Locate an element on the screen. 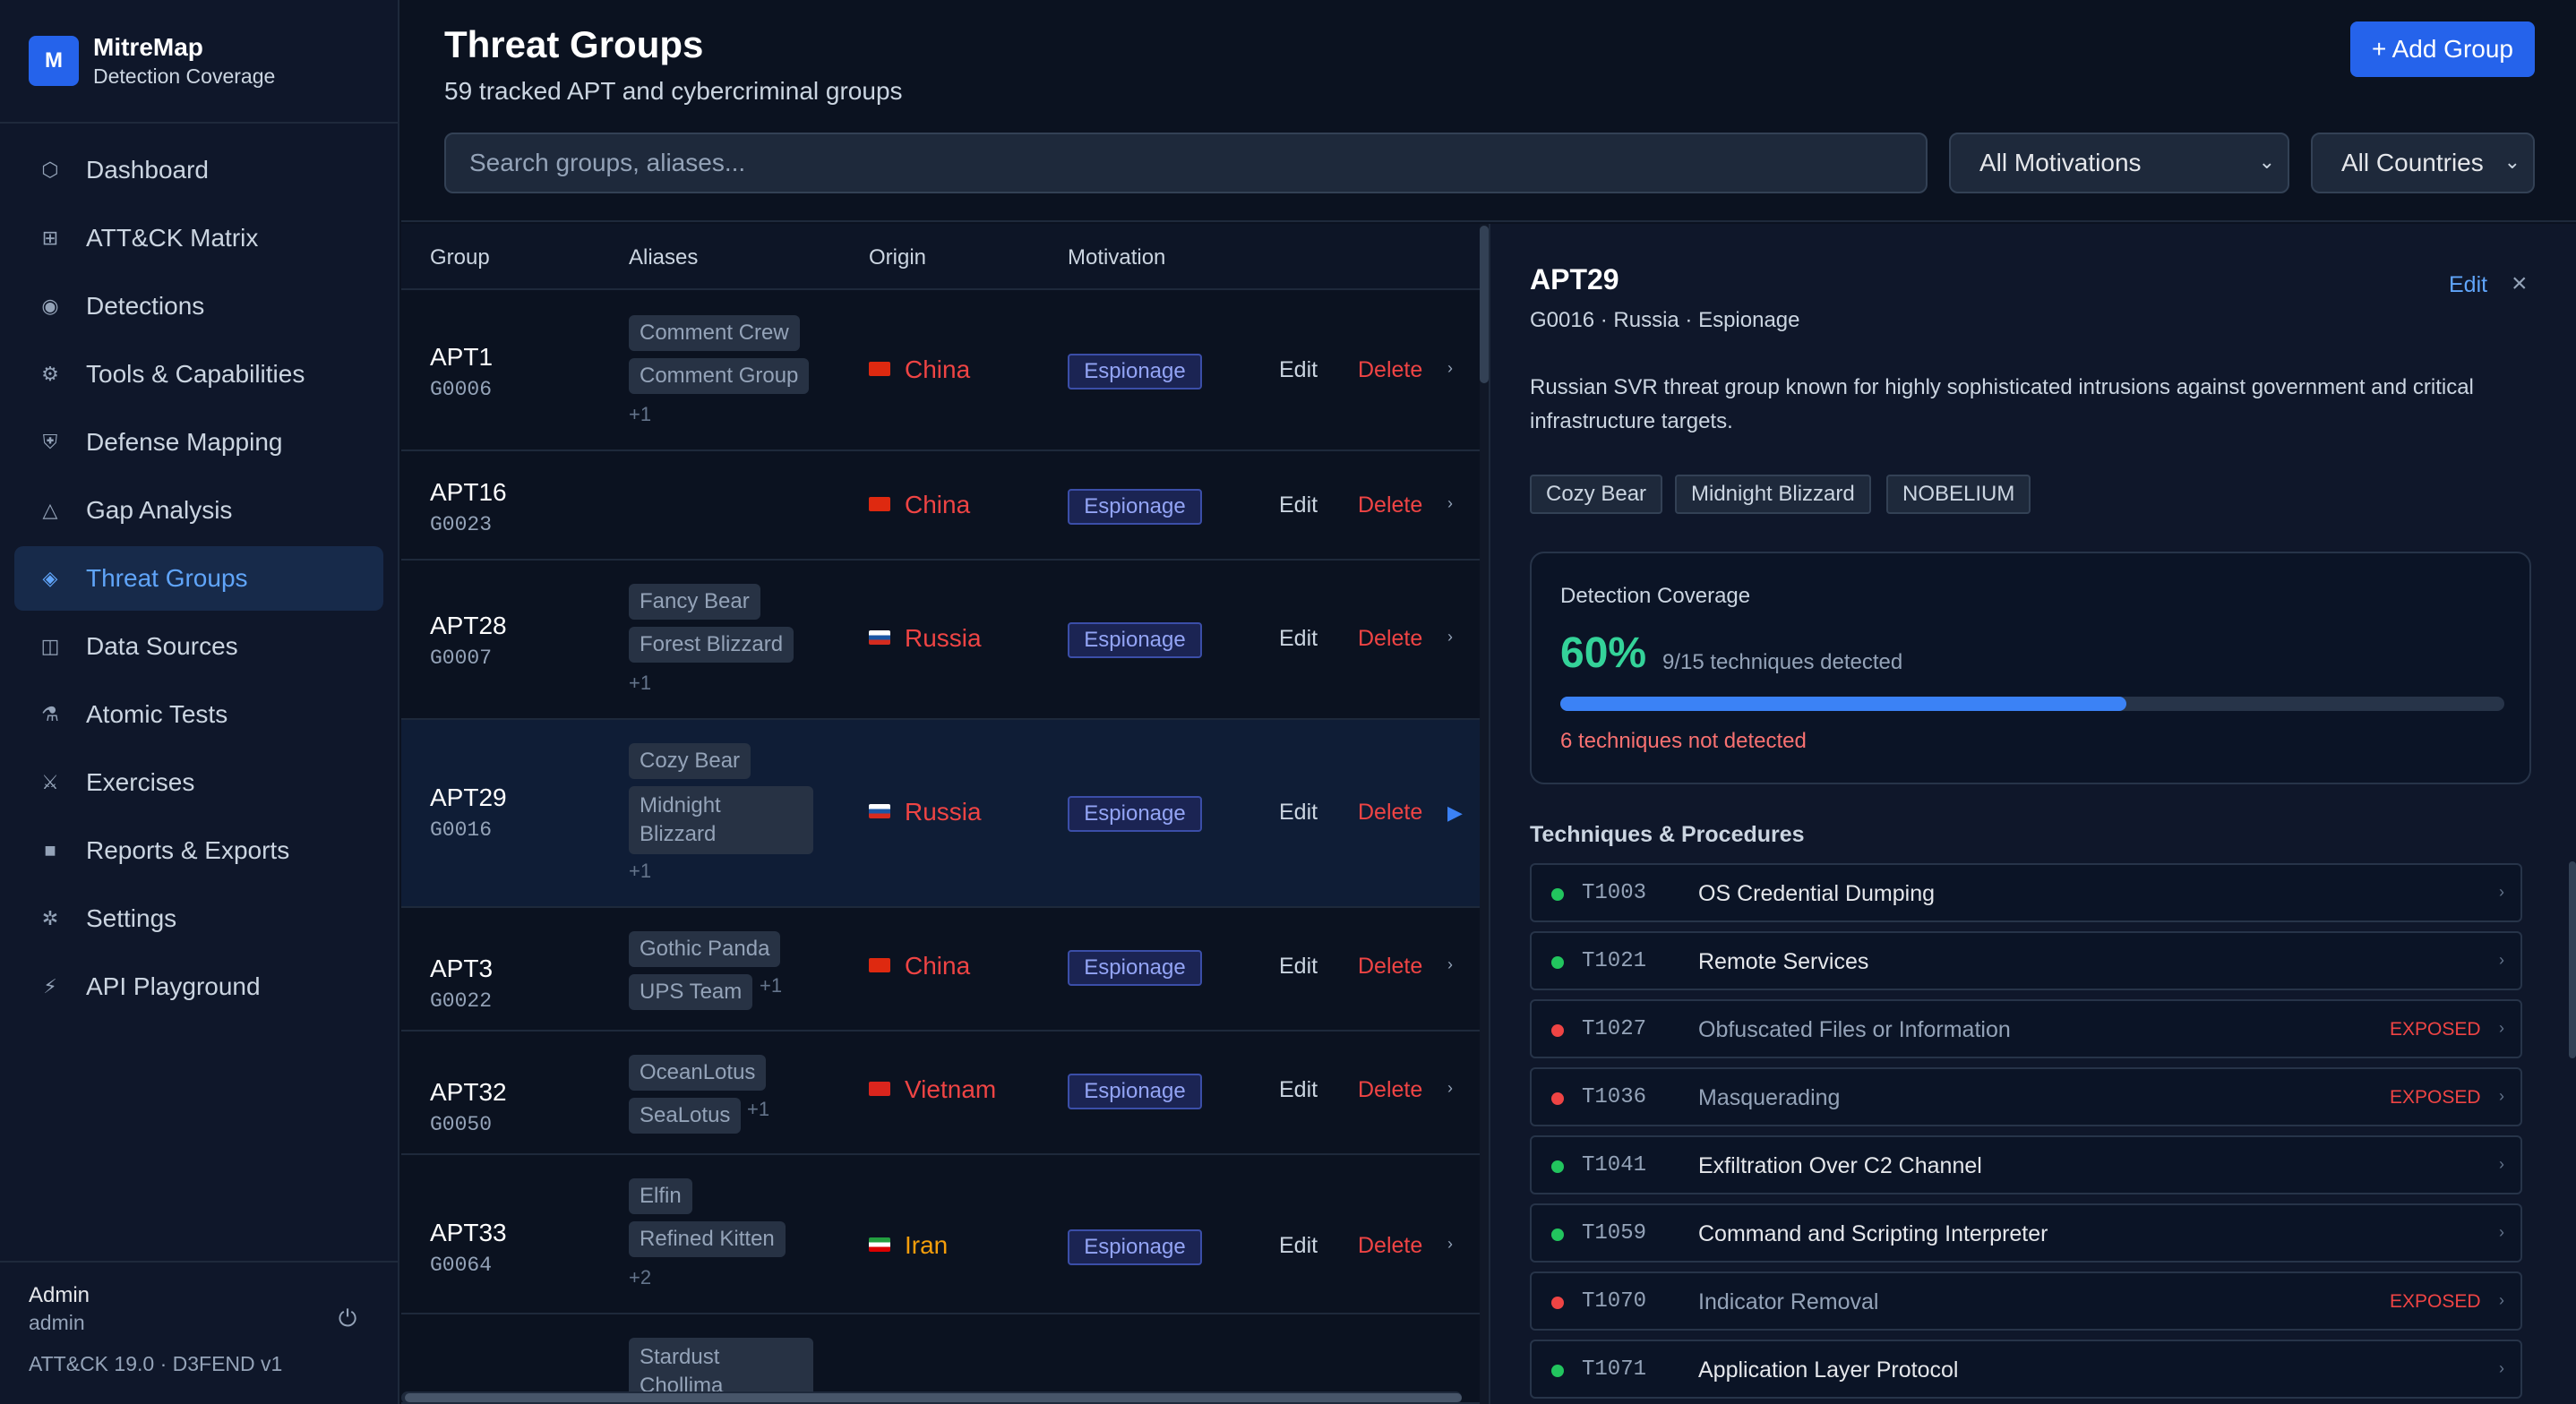 The image size is (2576, 1404). group-id: G0022 is located at coordinates (461, 1001).